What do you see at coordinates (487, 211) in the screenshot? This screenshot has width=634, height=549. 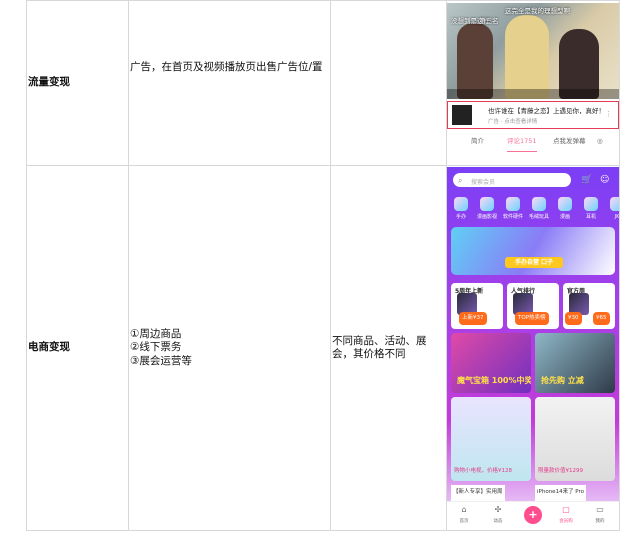 I see `category-item: 漫画影视` at bounding box center [487, 211].